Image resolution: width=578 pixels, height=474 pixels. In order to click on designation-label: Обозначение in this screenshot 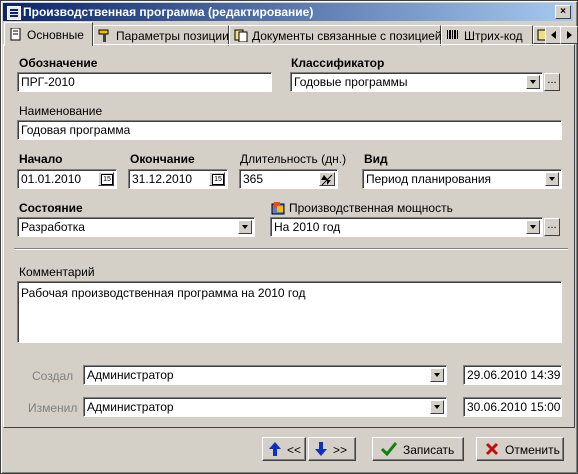, I will do `click(58, 63)`.